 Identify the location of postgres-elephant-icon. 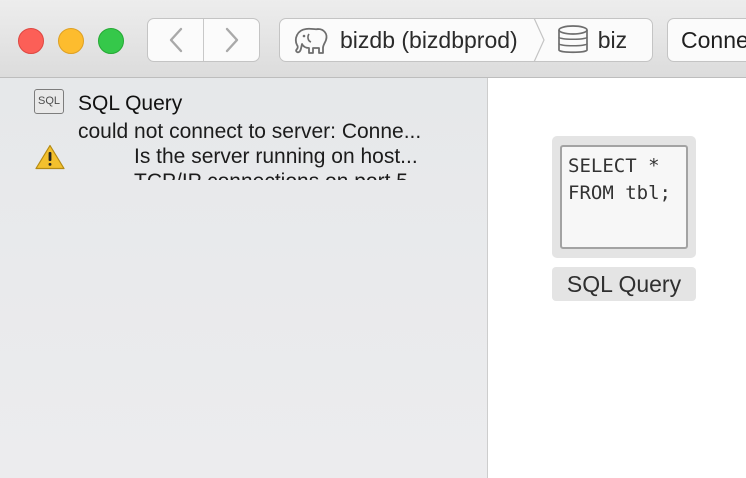
(311, 40).